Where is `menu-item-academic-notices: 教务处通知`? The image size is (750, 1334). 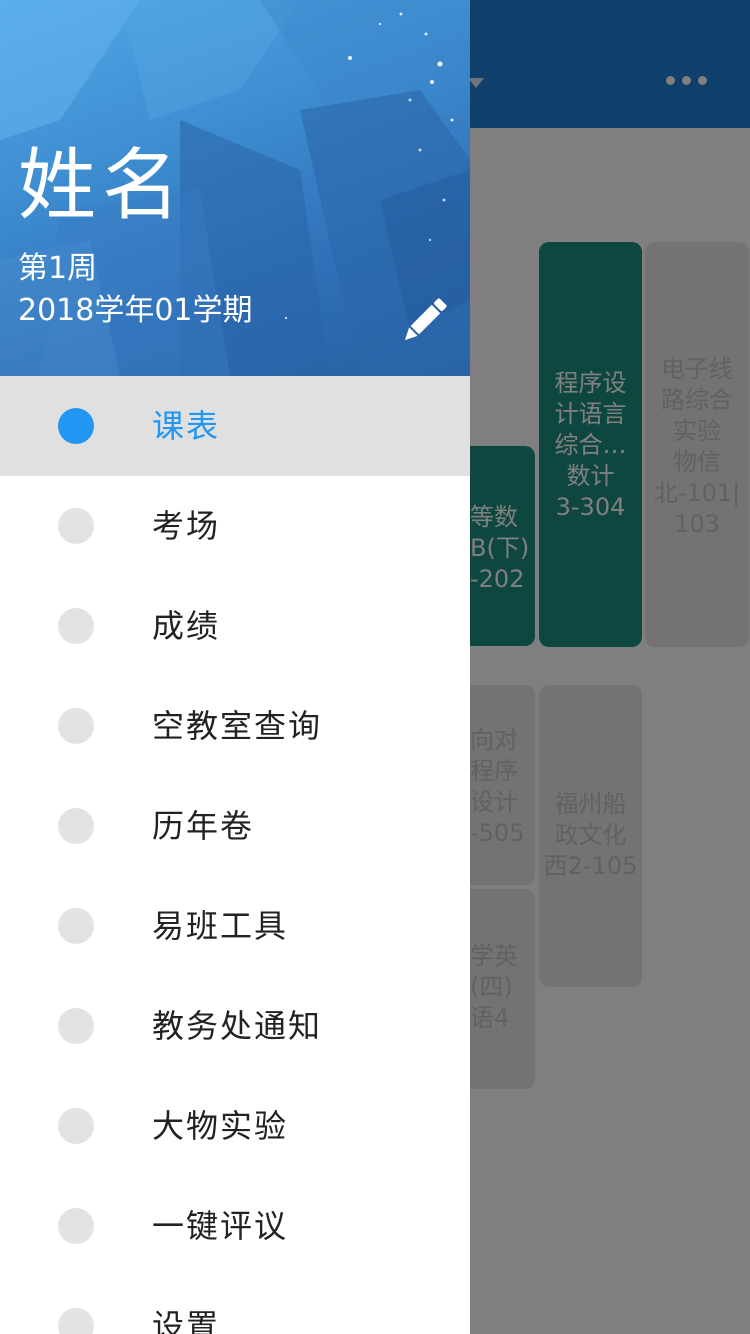
menu-item-academic-notices: 教务处通知 is located at coordinates (235, 1026).